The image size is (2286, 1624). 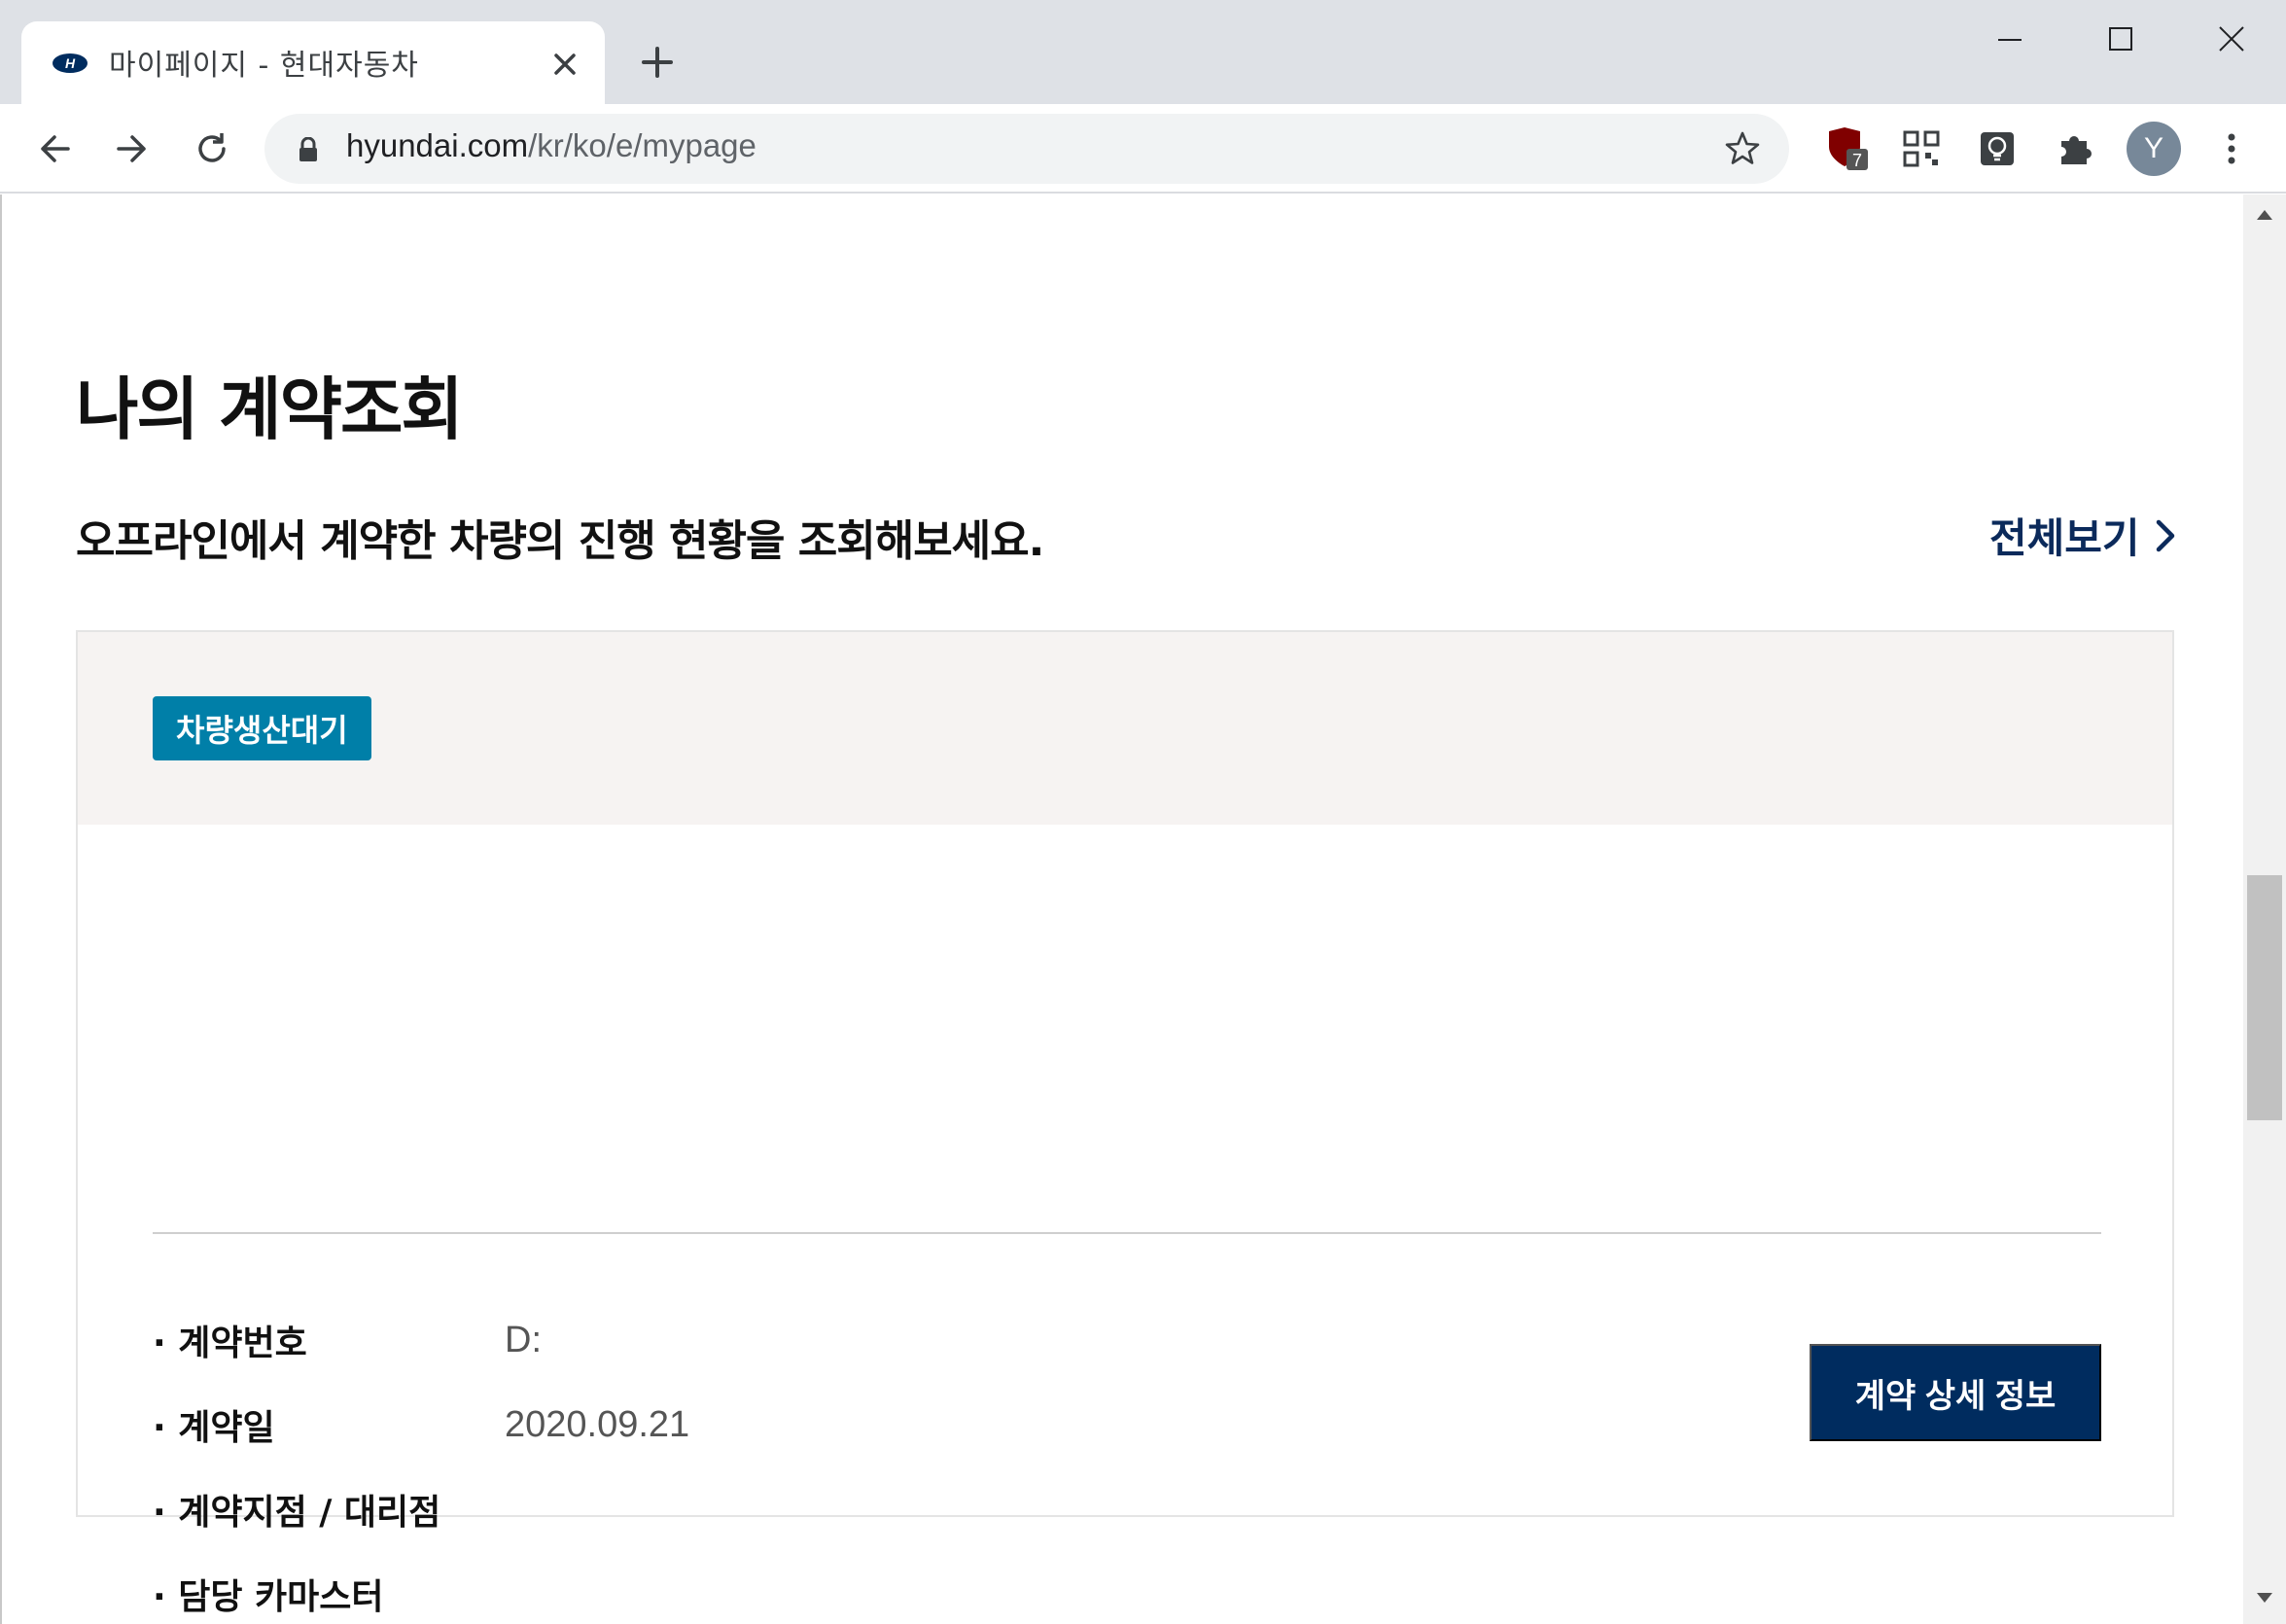 What do you see at coordinates (1143, 52) in the screenshot?
I see `browser-tab-strip: H 마이페이지 - 현대자동차` at bounding box center [1143, 52].